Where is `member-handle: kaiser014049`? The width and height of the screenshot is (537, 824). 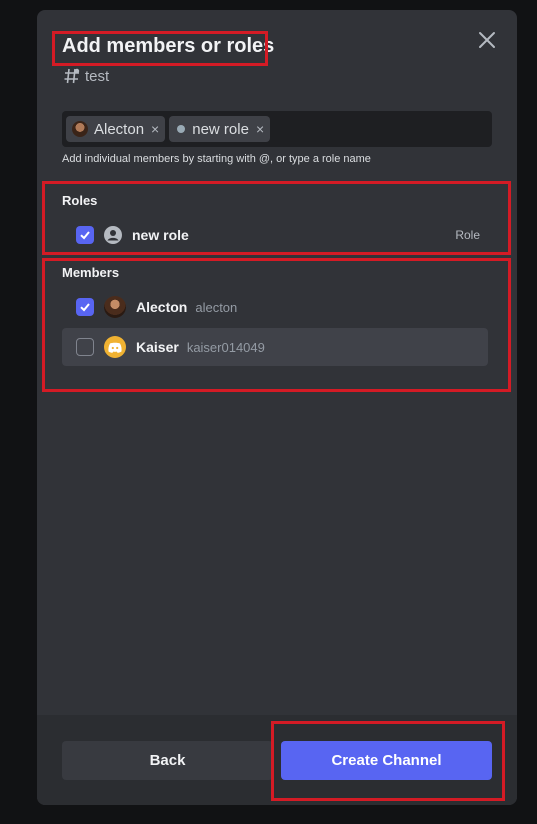 member-handle: kaiser014049 is located at coordinates (225, 347).